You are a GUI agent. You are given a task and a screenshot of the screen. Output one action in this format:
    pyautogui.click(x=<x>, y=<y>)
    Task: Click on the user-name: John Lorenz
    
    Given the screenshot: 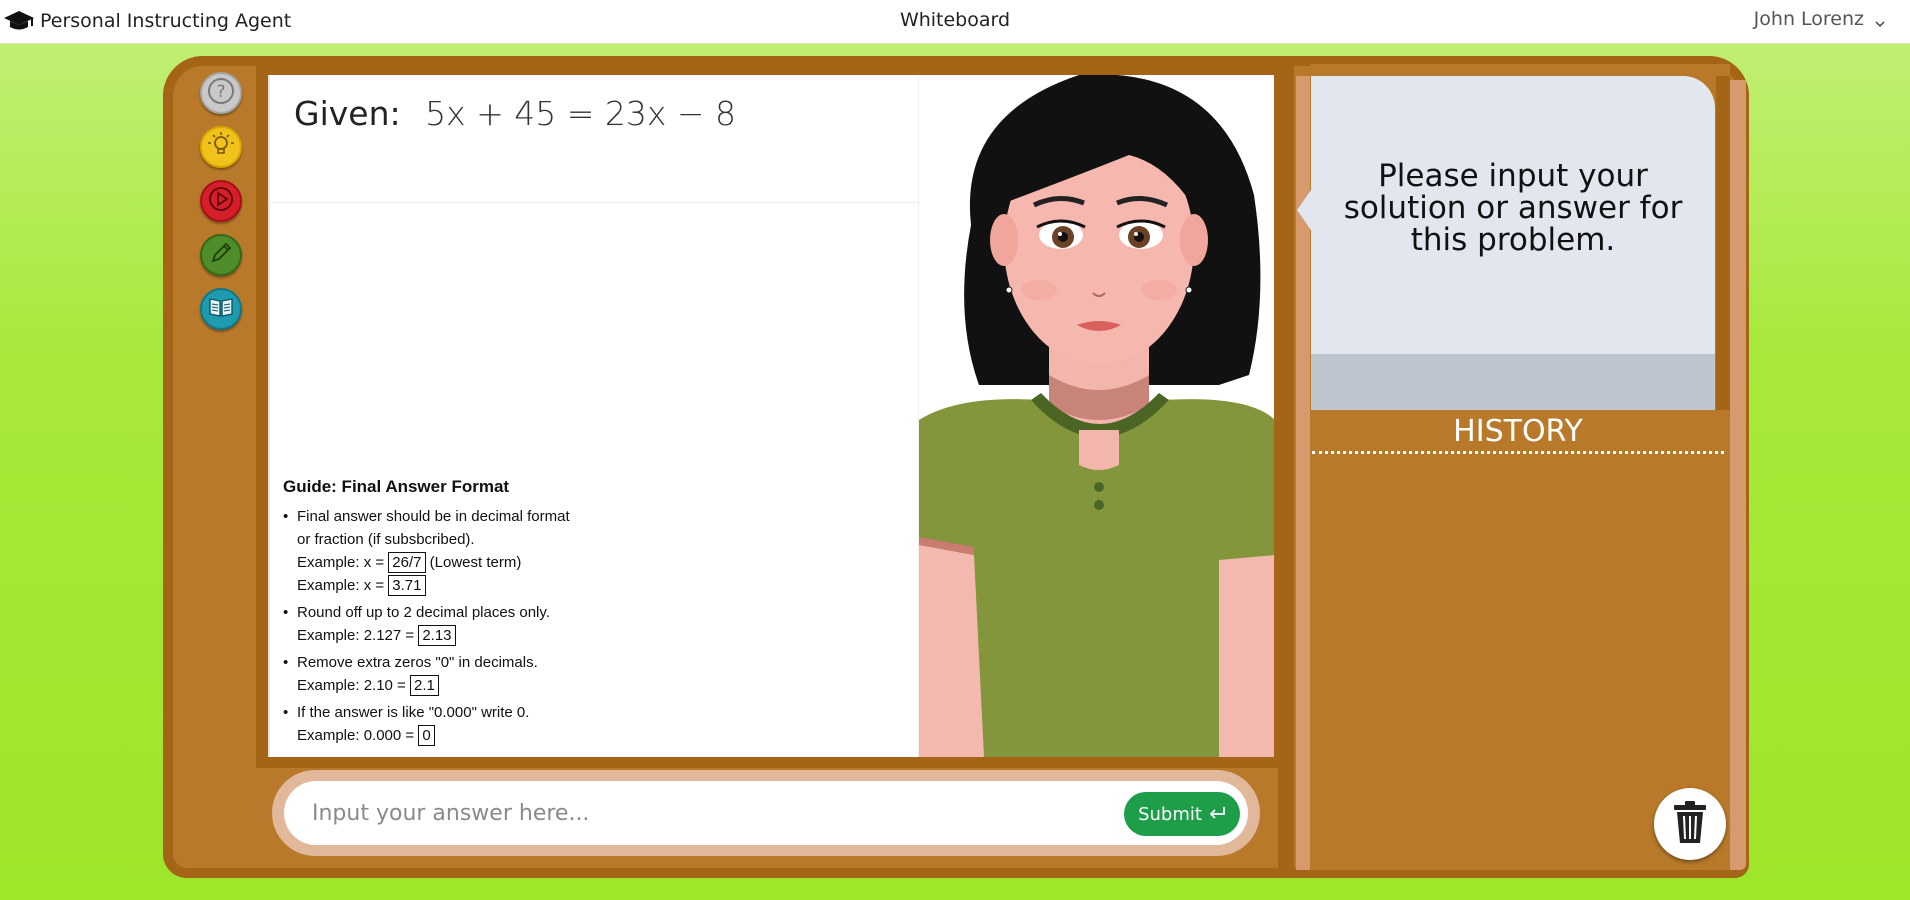 What is the action you would take?
    pyautogui.click(x=1808, y=19)
    